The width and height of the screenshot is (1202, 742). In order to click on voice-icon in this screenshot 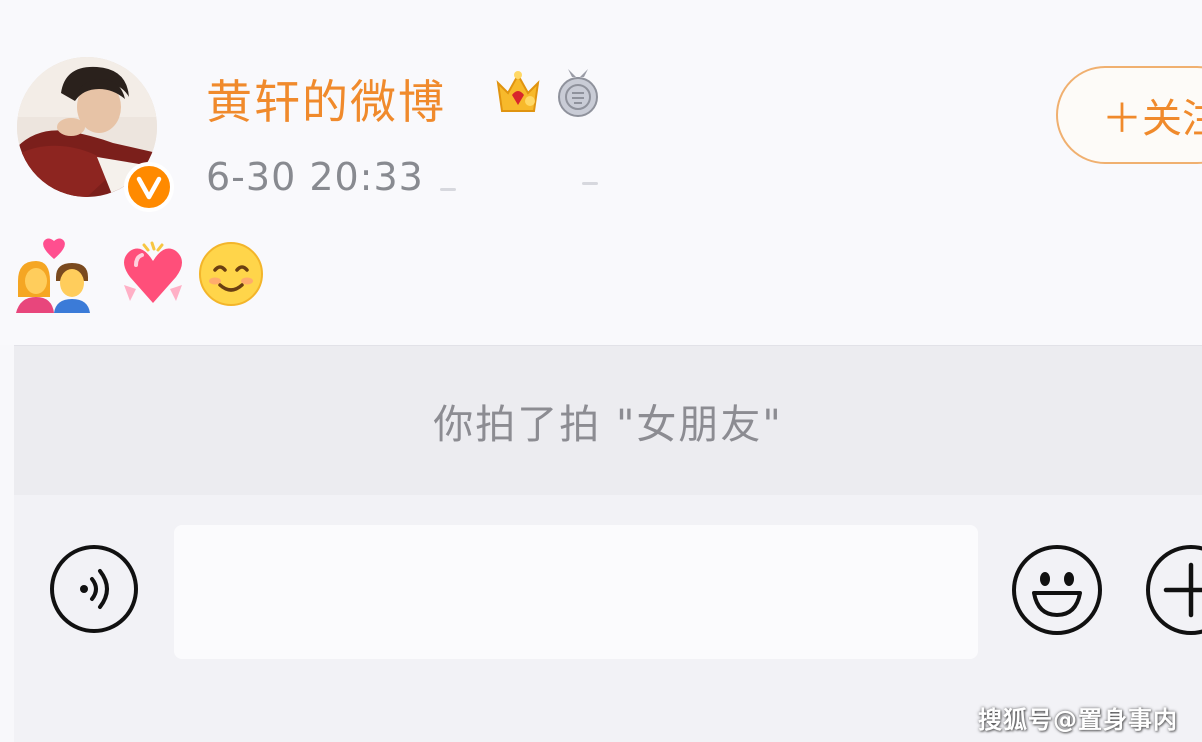, I will do `click(94, 589)`.